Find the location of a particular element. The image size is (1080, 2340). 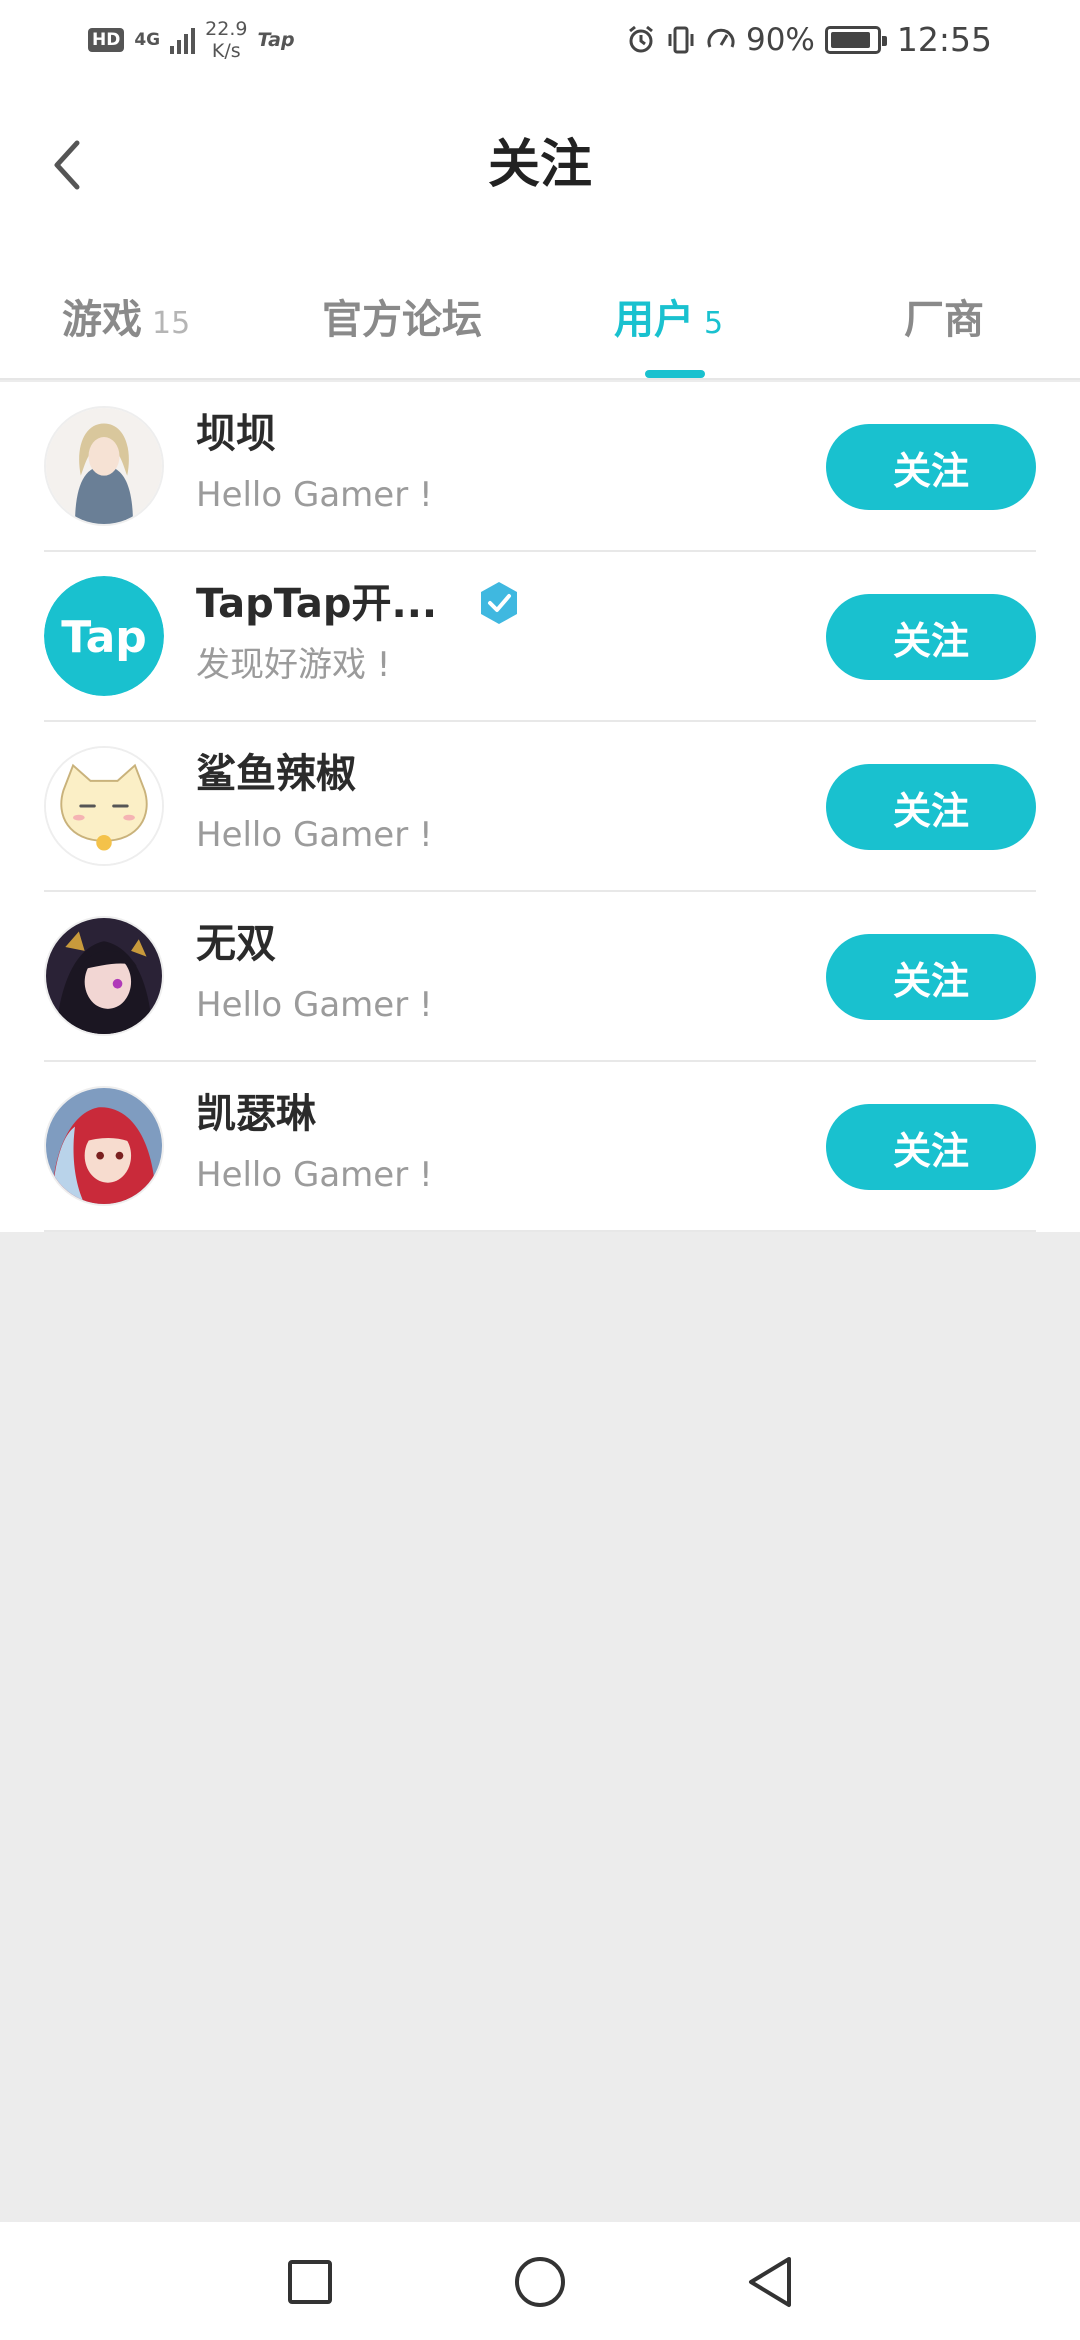

list-item: 鲨鱼辣椒 Hello Gamer ! 关注 is located at coordinates (540, 807).